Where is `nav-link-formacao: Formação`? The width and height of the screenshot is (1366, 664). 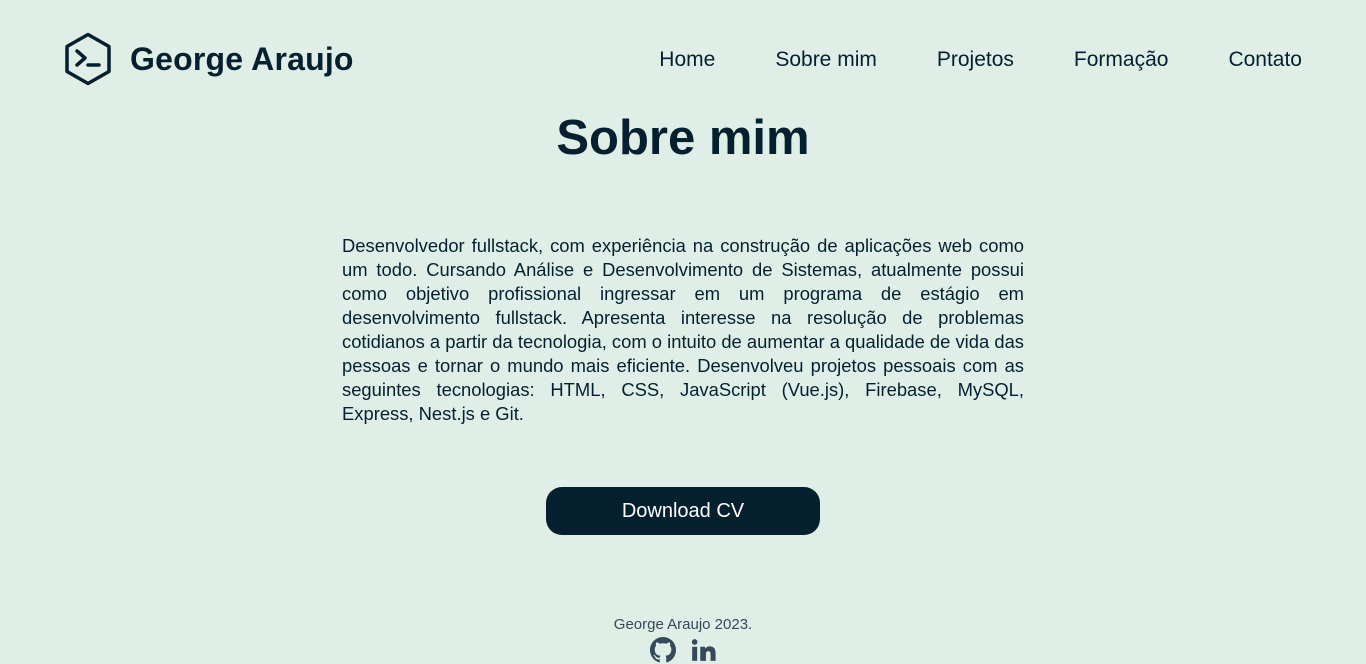
nav-link-formacao: Formação is located at coordinates (1121, 59).